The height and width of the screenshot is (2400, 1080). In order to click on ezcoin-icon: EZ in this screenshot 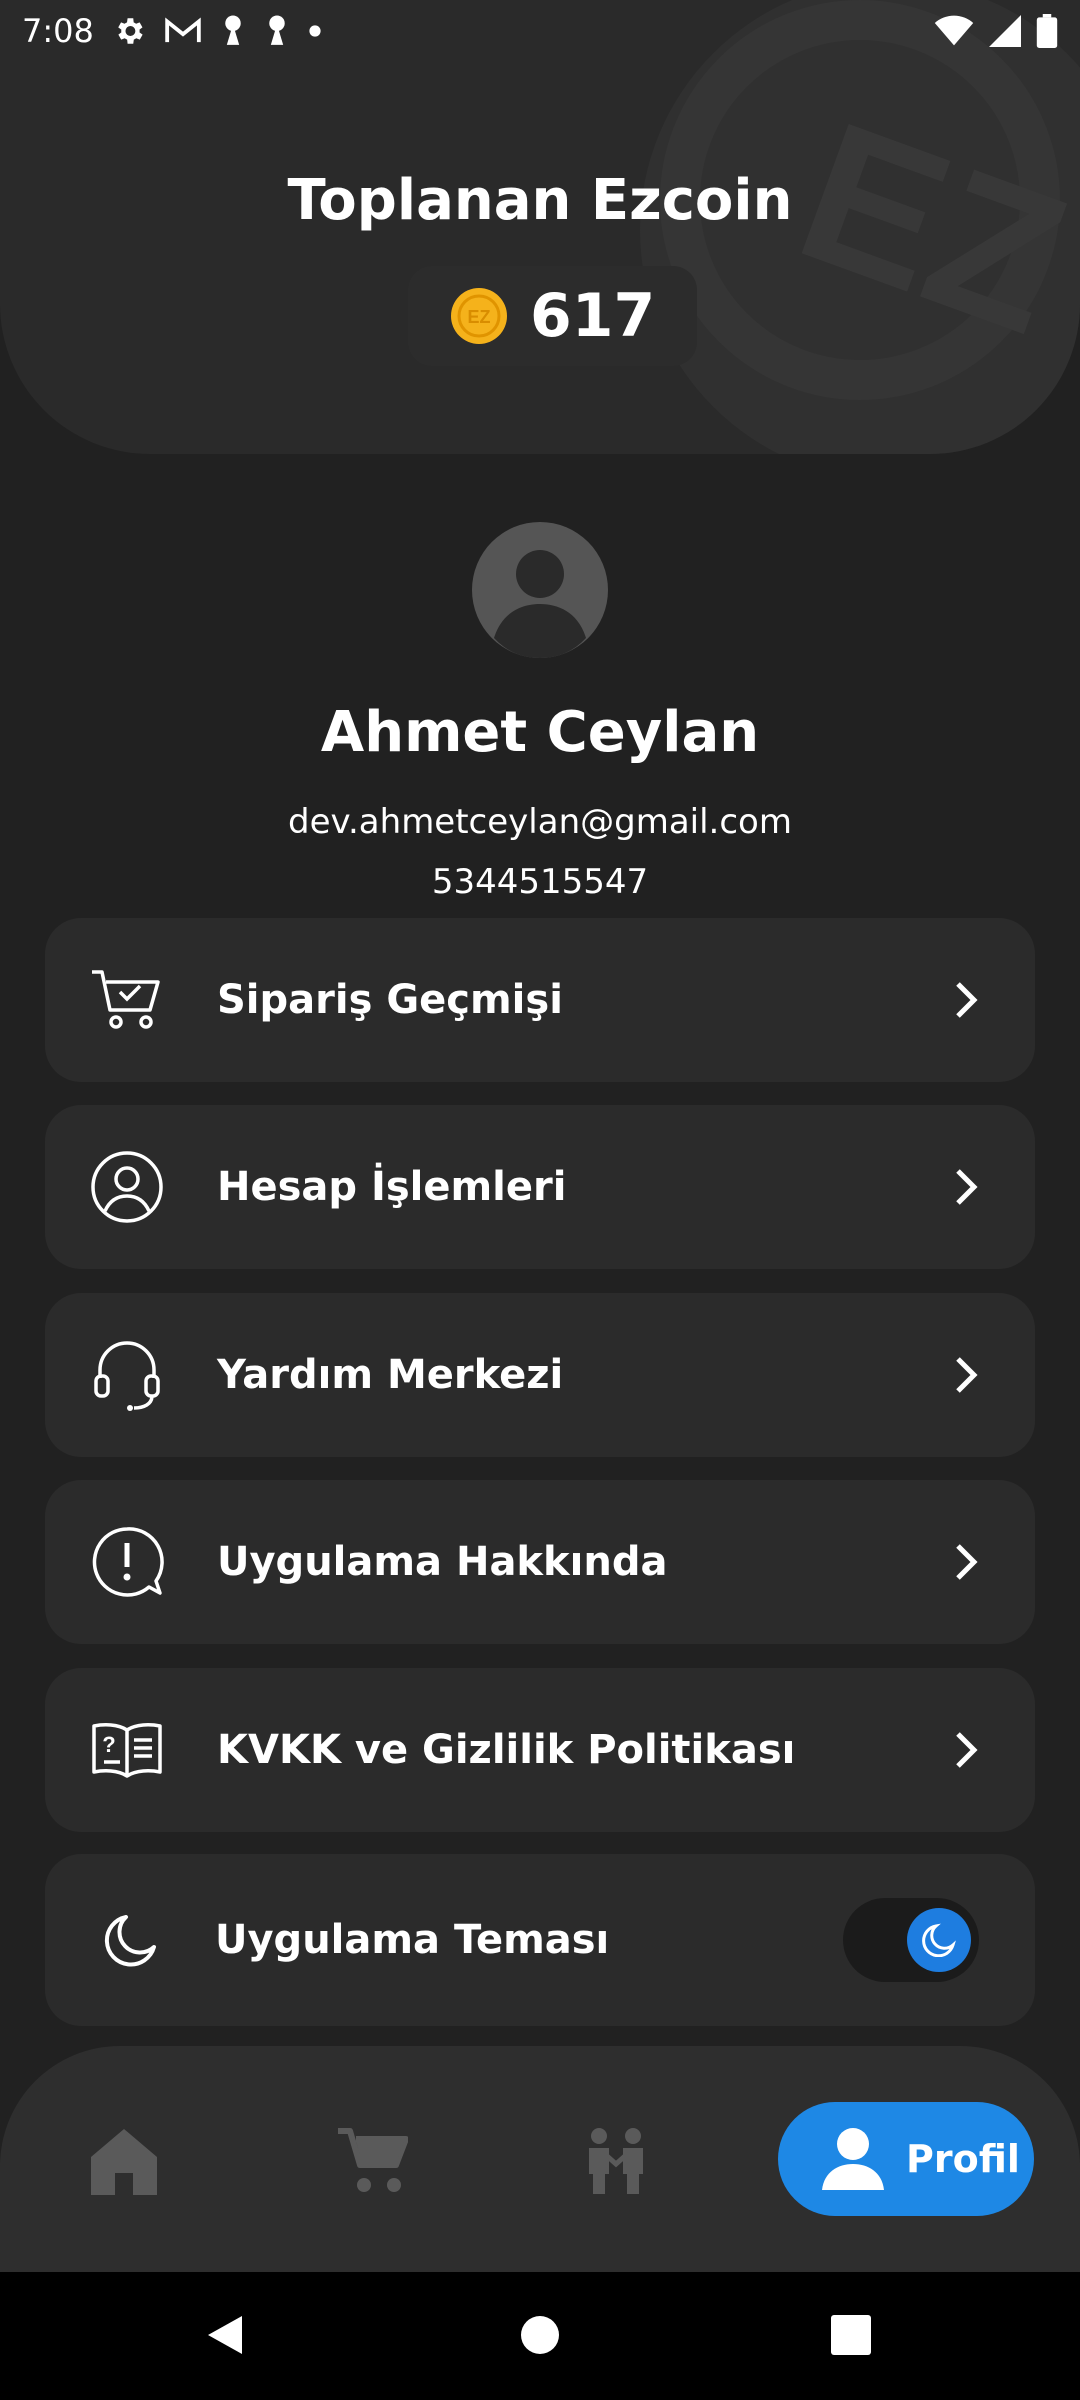, I will do `click(479, 316)`.